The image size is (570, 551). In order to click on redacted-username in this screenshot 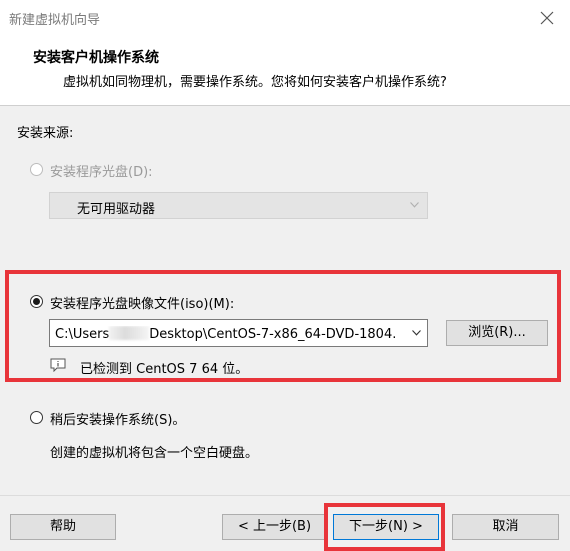, I will do `click(129, 333)`.